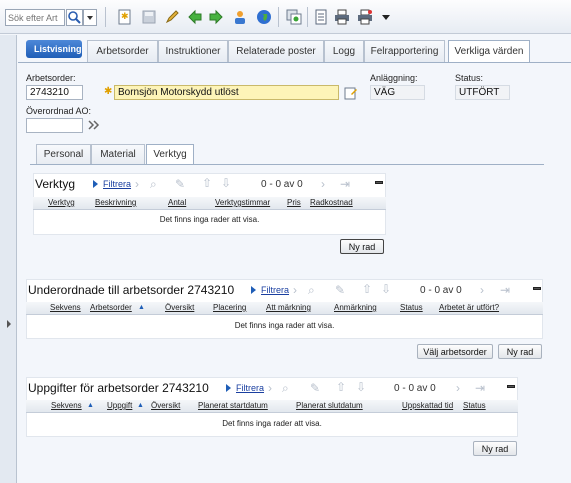 The image size is (571, 483). I want to click on tab-log: Logg, so click(344, 51).